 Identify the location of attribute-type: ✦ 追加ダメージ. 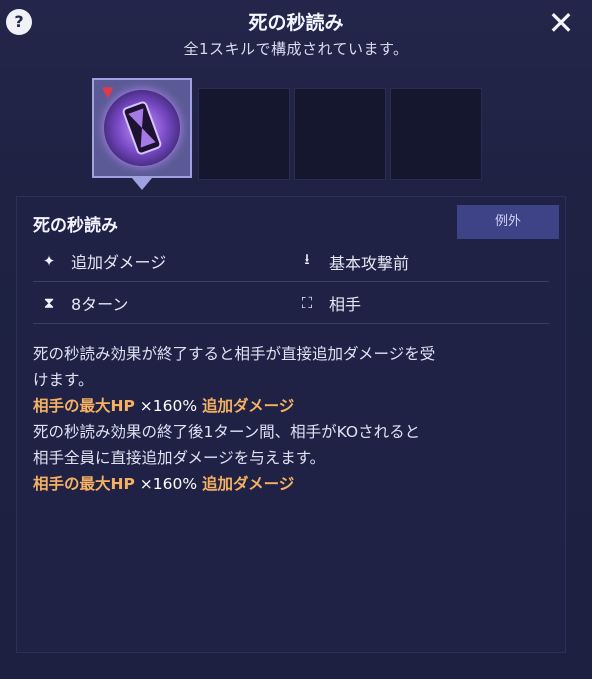
(103, 261).